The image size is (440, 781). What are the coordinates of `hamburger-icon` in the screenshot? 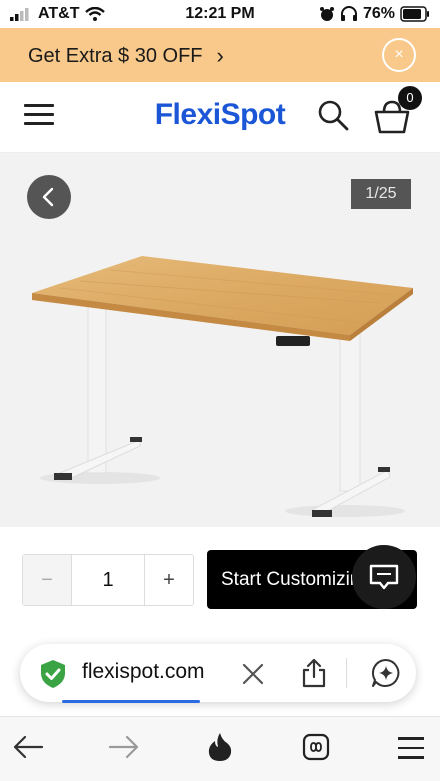 It's located at (411, 748).